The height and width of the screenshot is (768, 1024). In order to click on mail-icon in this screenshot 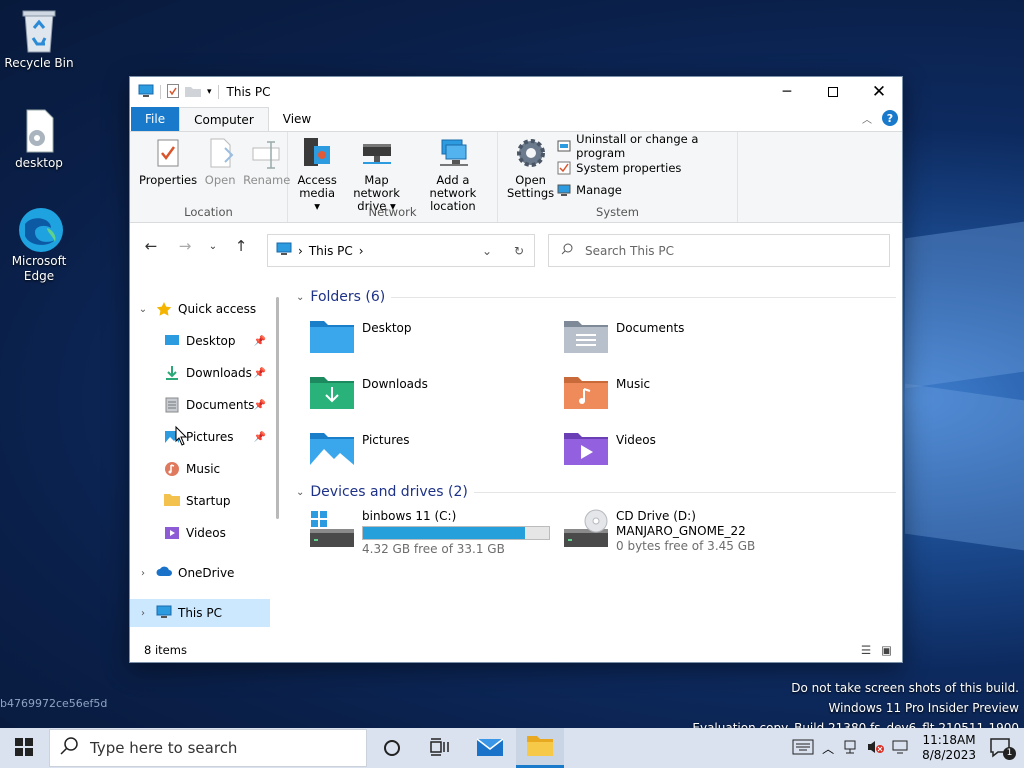, I will do `click(490, 748)`.